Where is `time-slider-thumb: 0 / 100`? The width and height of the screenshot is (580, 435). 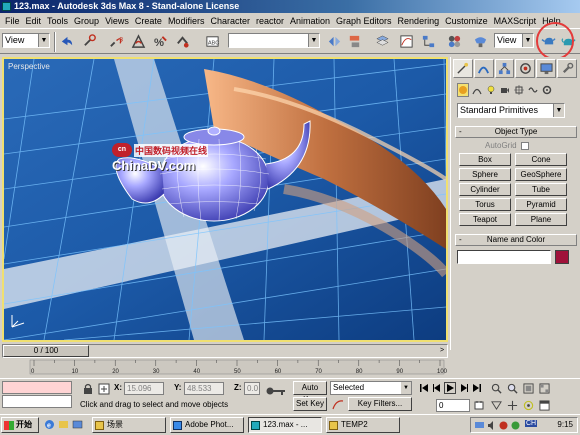 time-slider-thumb: 0 / 100 is located at coordinates (46, 351).